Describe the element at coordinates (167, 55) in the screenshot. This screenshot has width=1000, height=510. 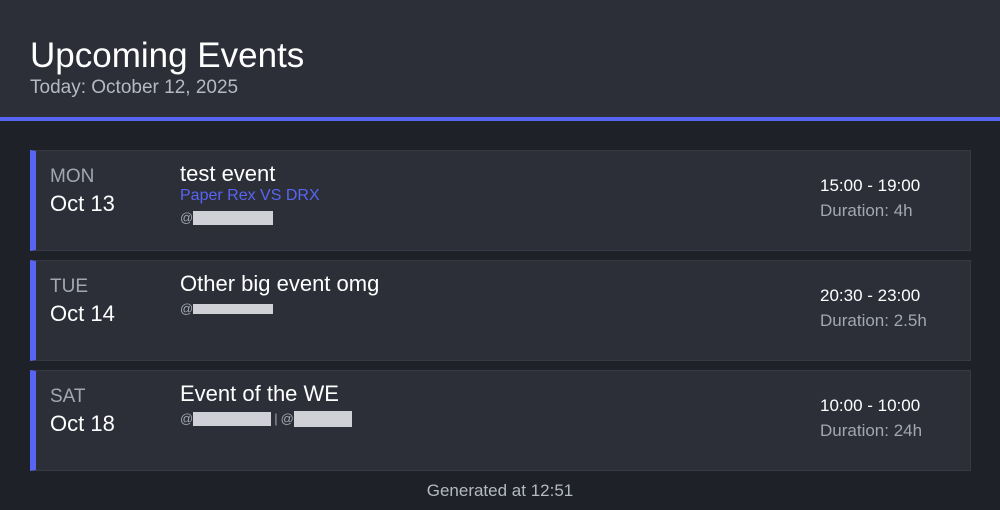
I see `page-title: Upcoming Events` at that location.